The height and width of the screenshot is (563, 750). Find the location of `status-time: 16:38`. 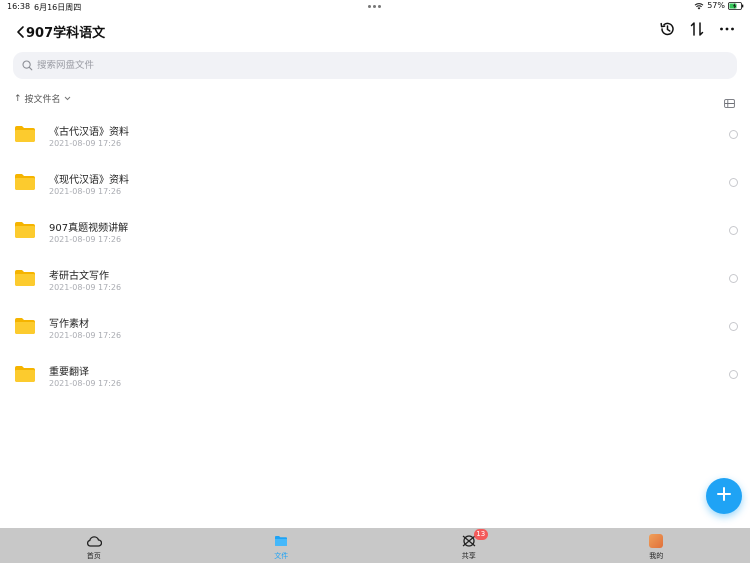

status-time: 16:38 is located at coordinates (19, 6).